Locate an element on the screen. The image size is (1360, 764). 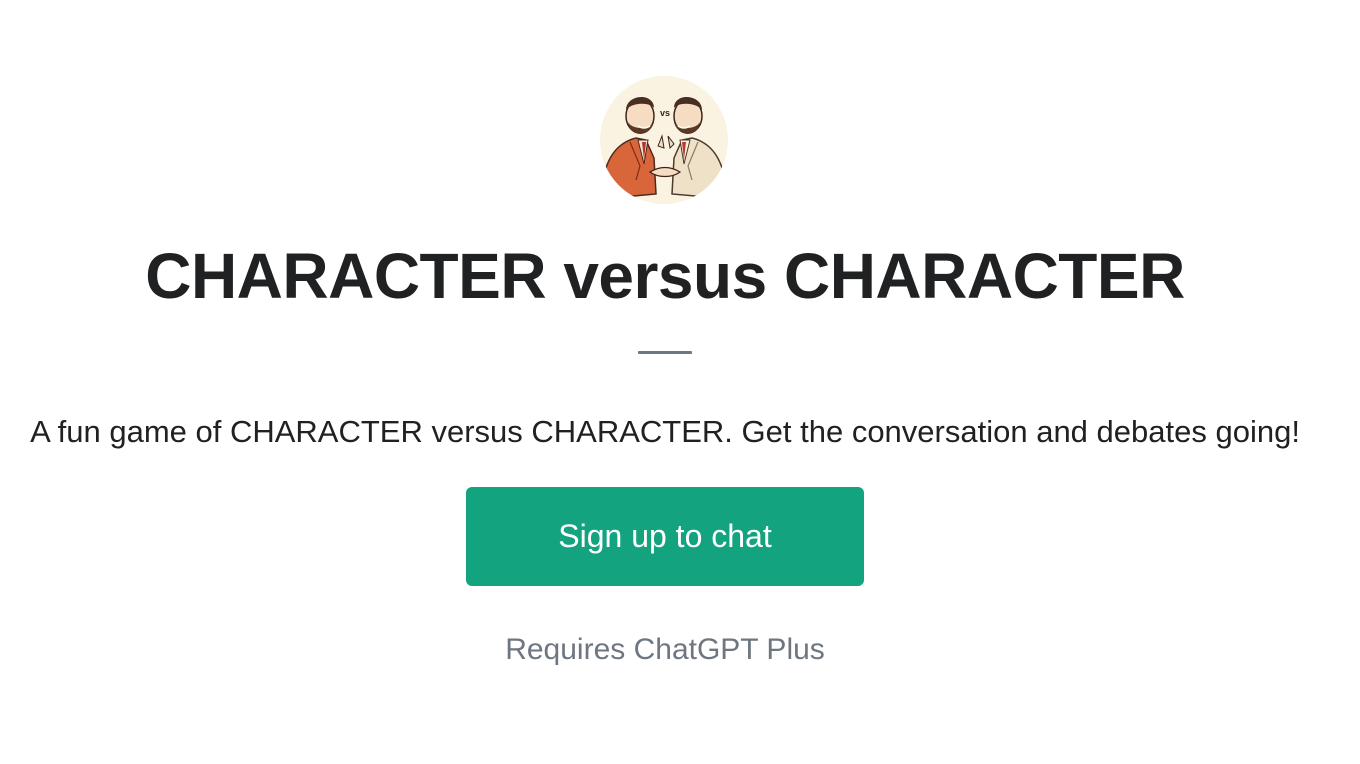
gpt-avatar: vs is located at coordinates (664, 140).